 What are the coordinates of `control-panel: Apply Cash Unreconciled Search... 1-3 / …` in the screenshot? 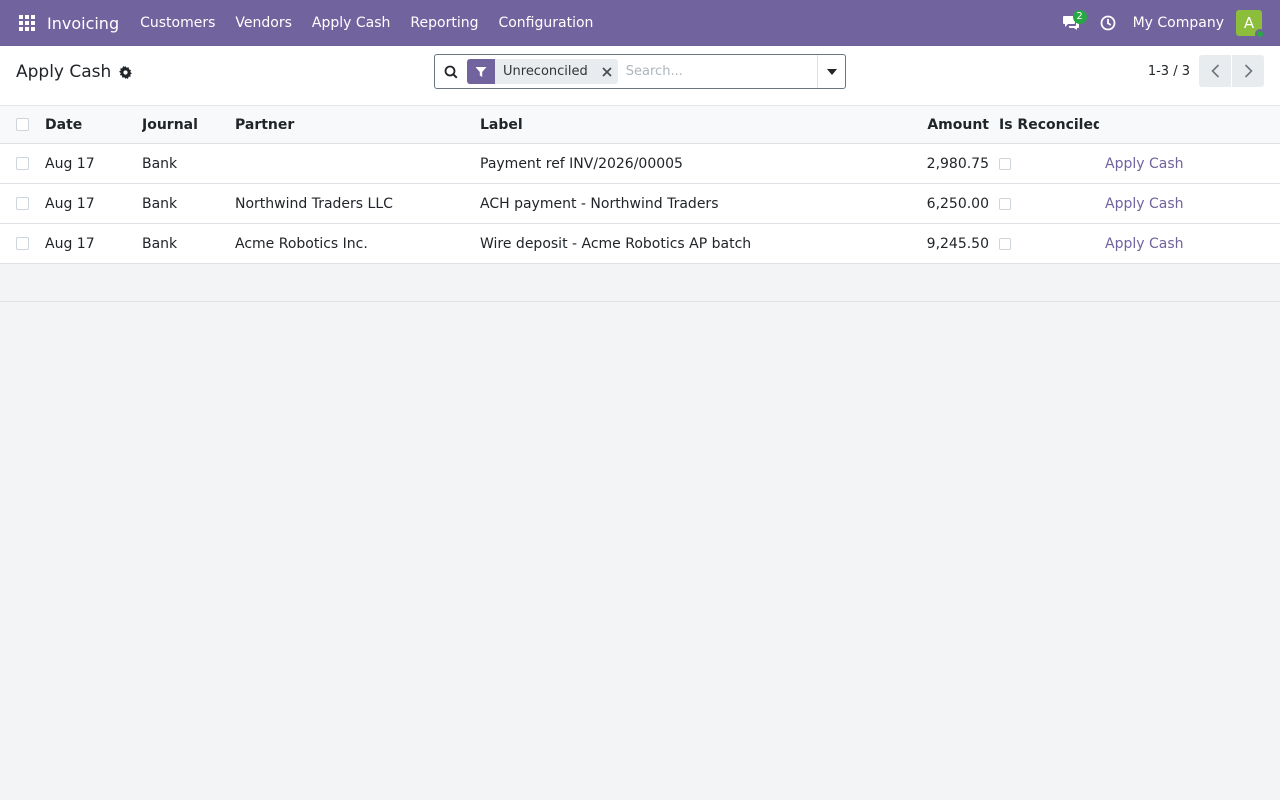 It's located at (640, 76).